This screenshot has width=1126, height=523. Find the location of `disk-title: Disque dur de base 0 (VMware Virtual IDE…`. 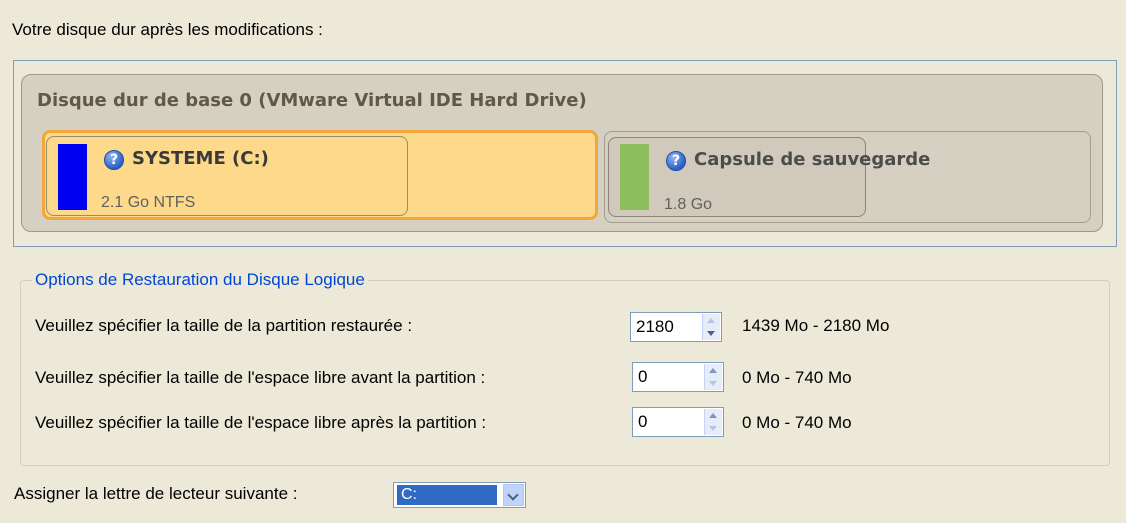

disk-title: Disque dur de base 0 (VMware Virtual IDE… is located at coordinates (312, 100).